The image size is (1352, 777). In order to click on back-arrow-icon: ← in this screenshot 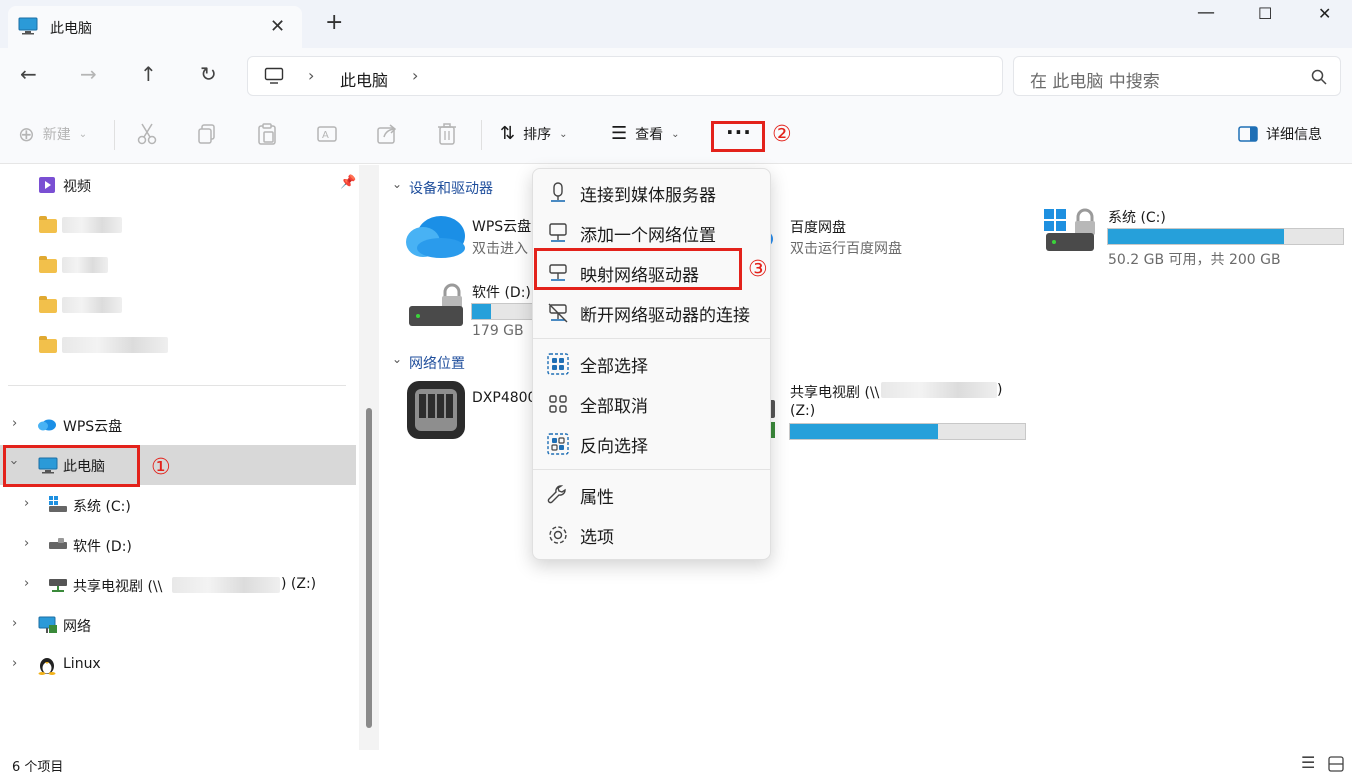, I will do `click(28, 74)`.